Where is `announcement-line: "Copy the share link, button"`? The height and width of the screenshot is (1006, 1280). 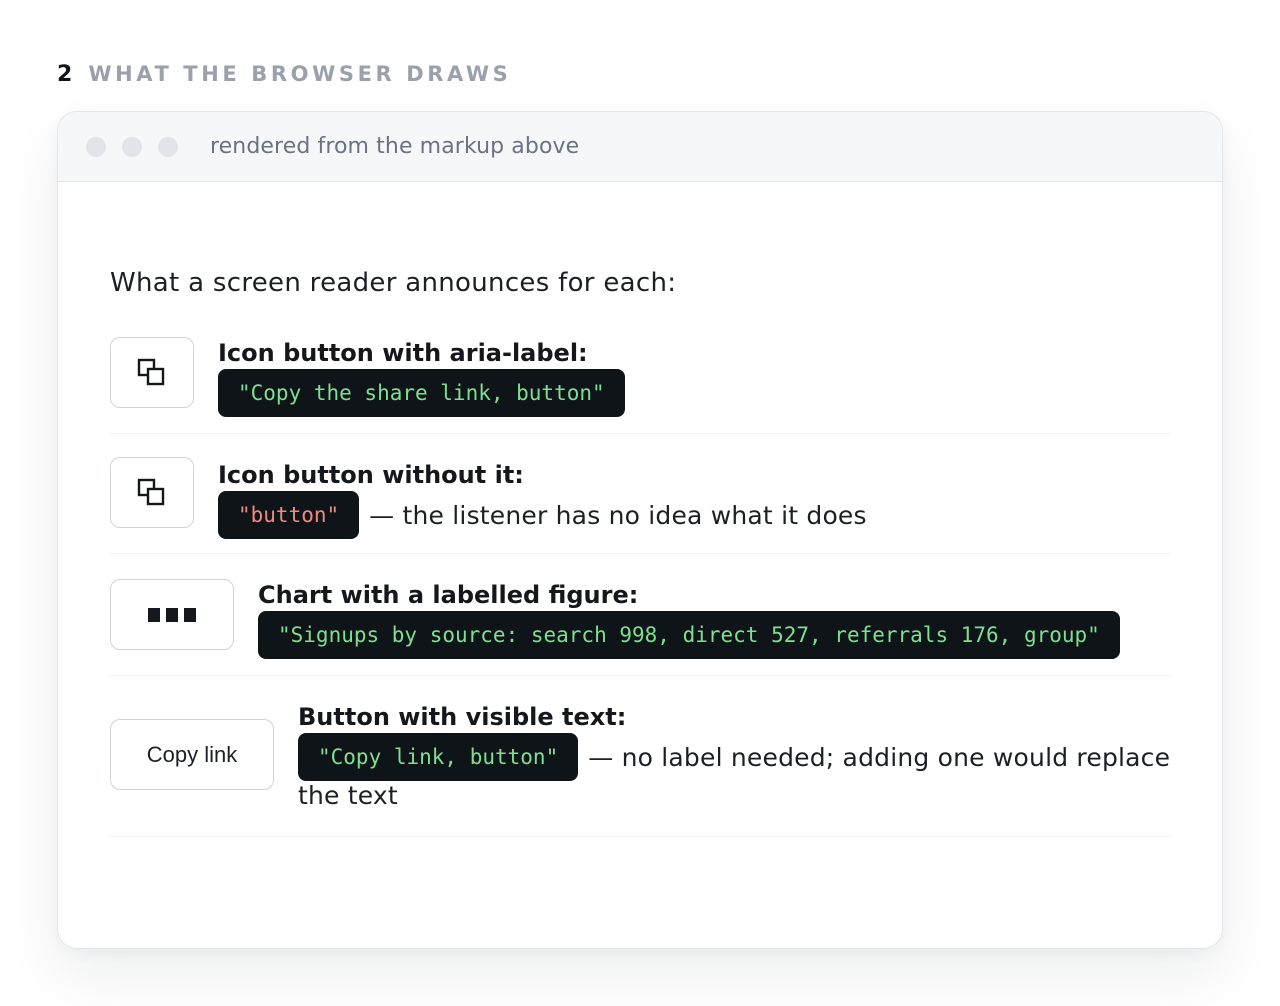
announcement-line: "Copy the share link, button" is located at coordinates (421, 393).